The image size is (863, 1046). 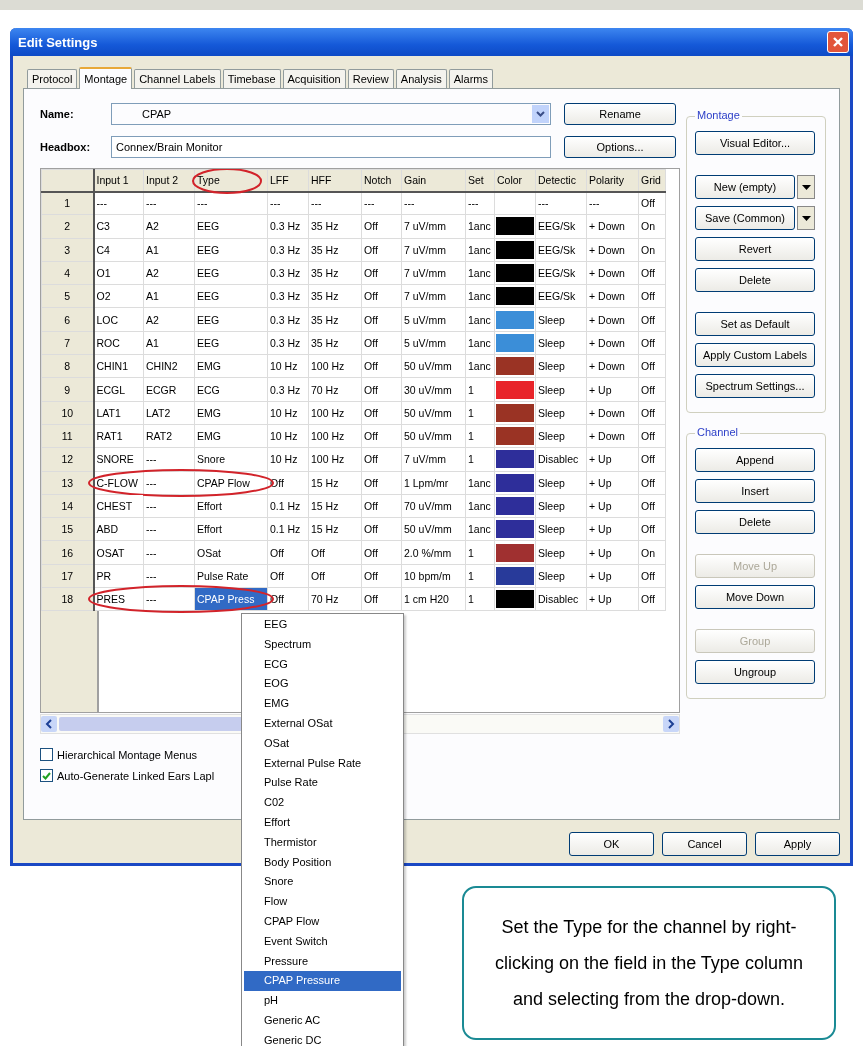 I want to click on callout-text: Set the Type for the channel by right-clicking on the field in the Type column and selecting from the drop-down., so click(x=649, y=963).